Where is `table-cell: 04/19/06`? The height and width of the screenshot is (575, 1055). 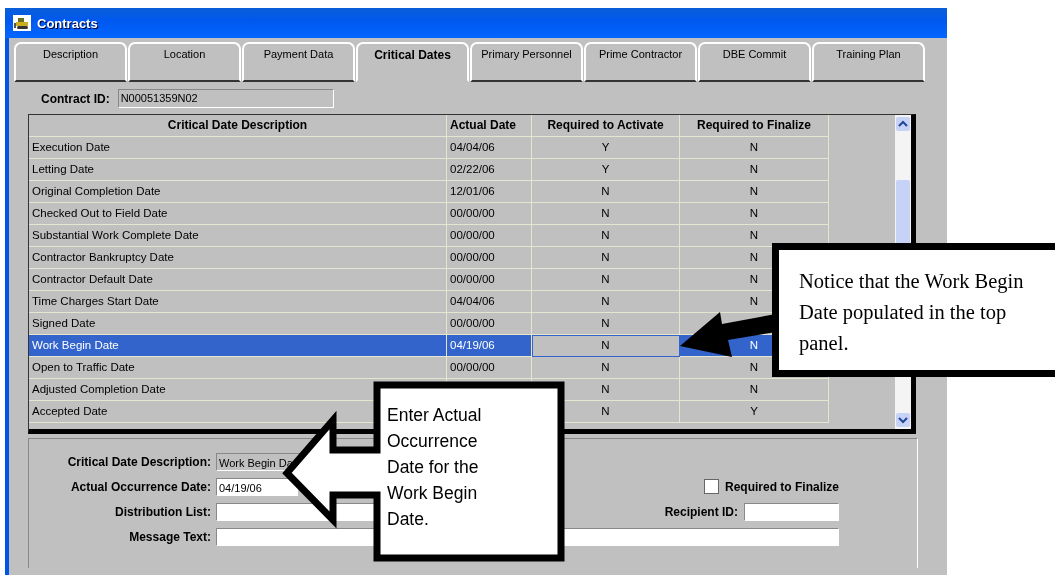
table-cell: 04/19/06 is located at coordinates (472, 345).